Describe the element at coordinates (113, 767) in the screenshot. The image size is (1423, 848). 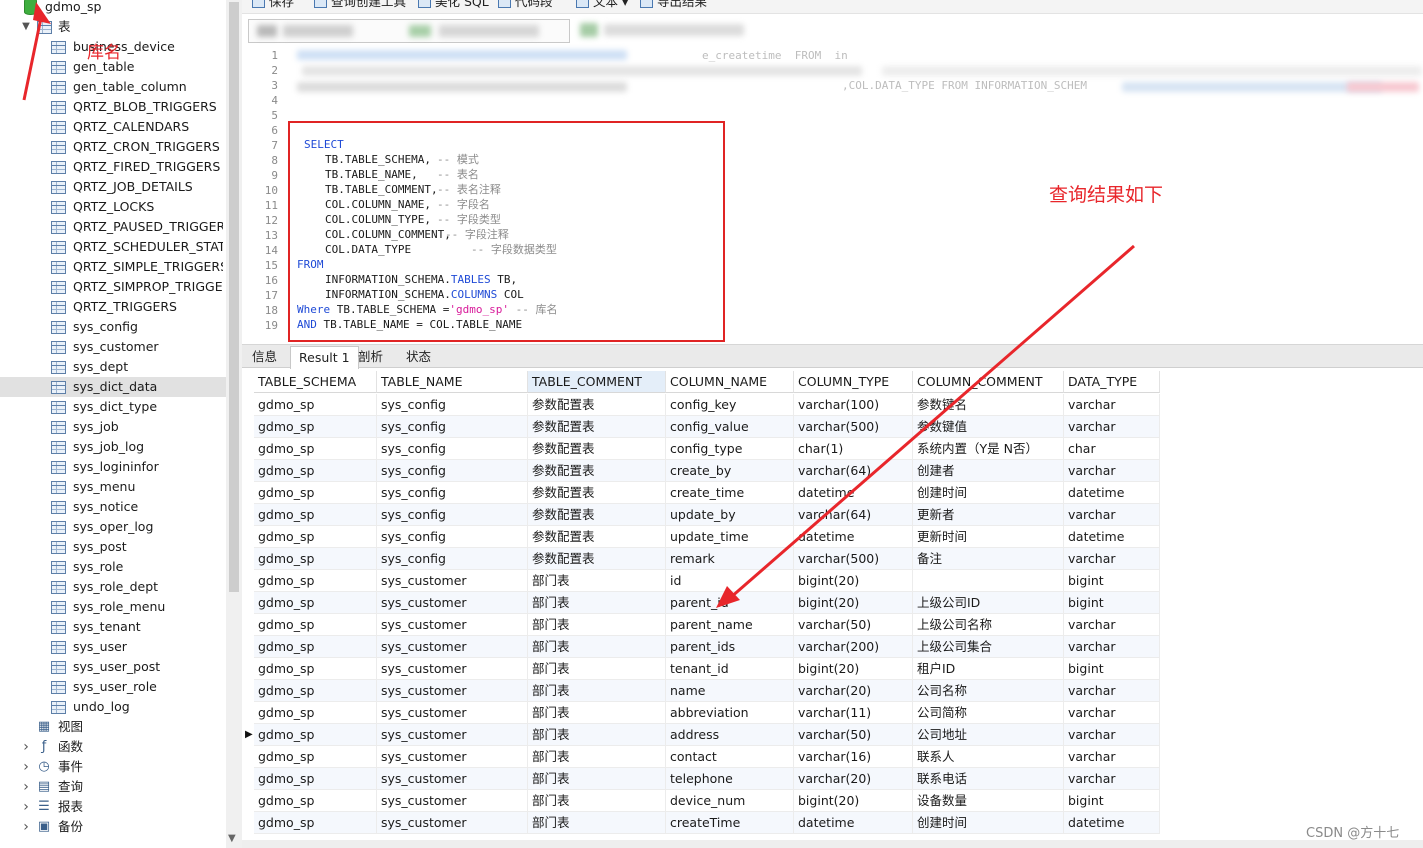
I see `tree-item-category: › ◷ 事件` at that location.